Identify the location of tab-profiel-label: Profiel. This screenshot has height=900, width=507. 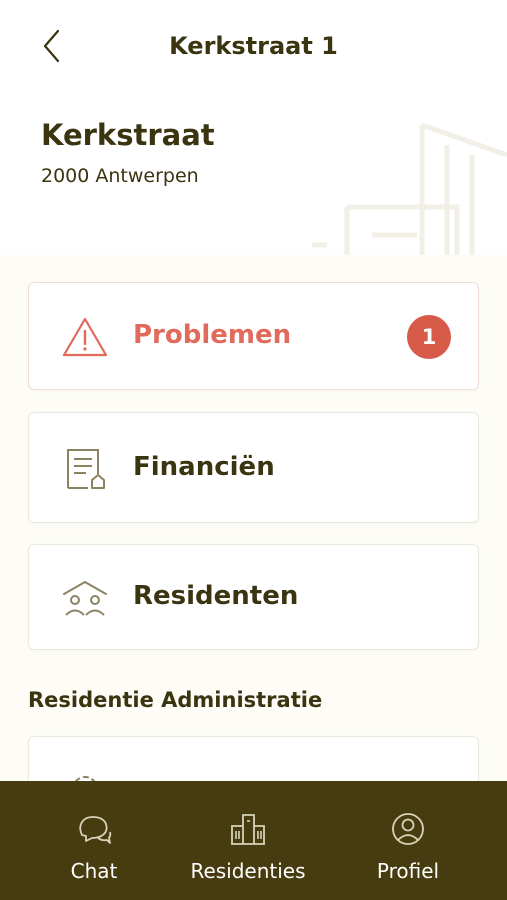
(408, 871).